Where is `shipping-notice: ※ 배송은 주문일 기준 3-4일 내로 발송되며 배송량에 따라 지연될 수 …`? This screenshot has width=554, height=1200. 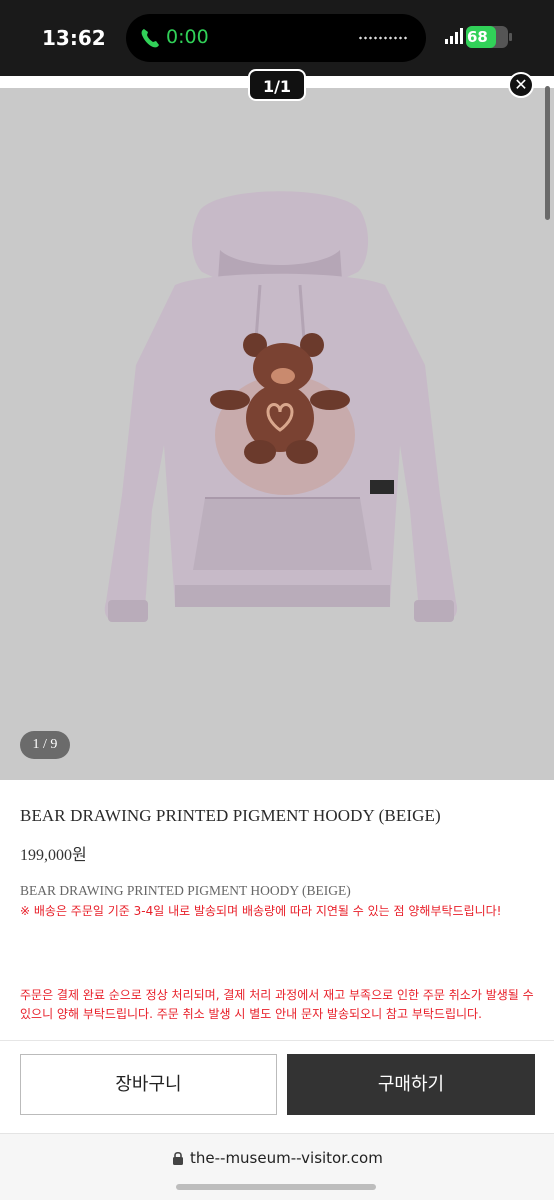
shipping-notice: ※ 배송은 주문일 기준 3-4일 내로 발송되며 배송량에 따라 지연될 수 … is located at coordinates (261, 911).